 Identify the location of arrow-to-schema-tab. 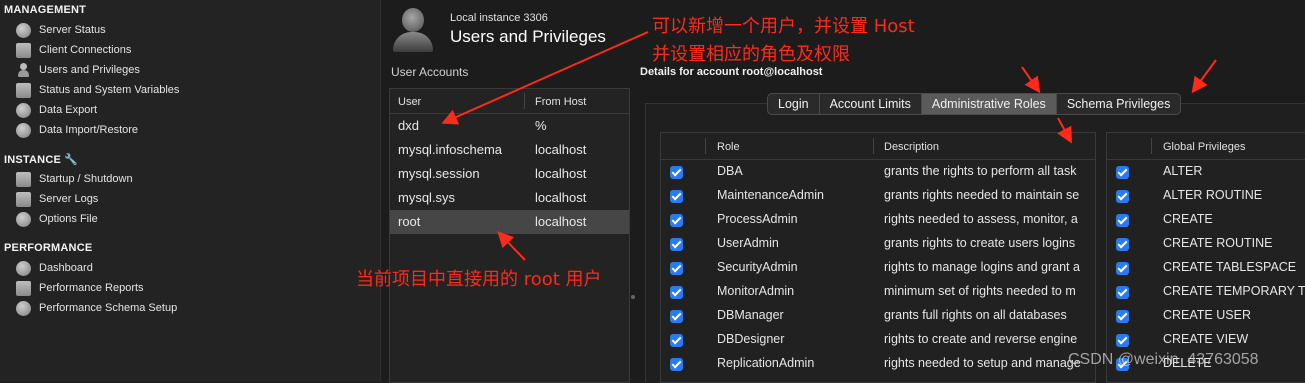
(1204, 76).